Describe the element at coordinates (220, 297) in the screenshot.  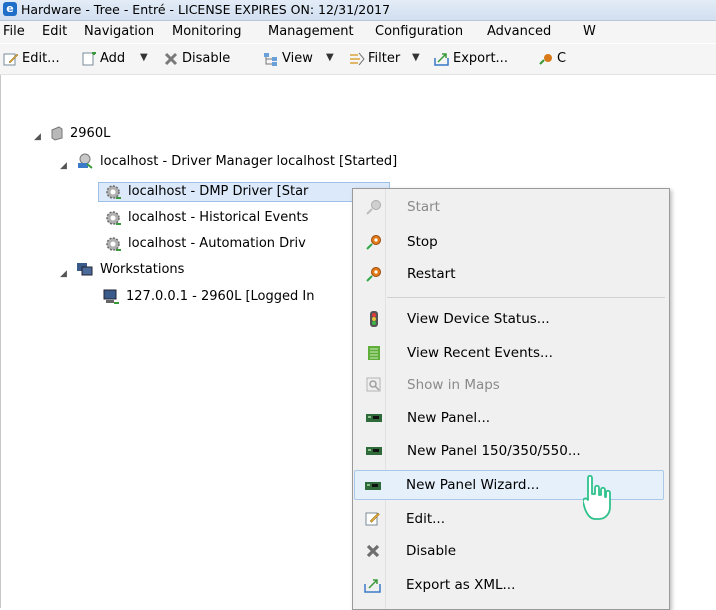
I see `tree-node-workstation: 127.0.0.1 - 2960L [Logged In` at that location.